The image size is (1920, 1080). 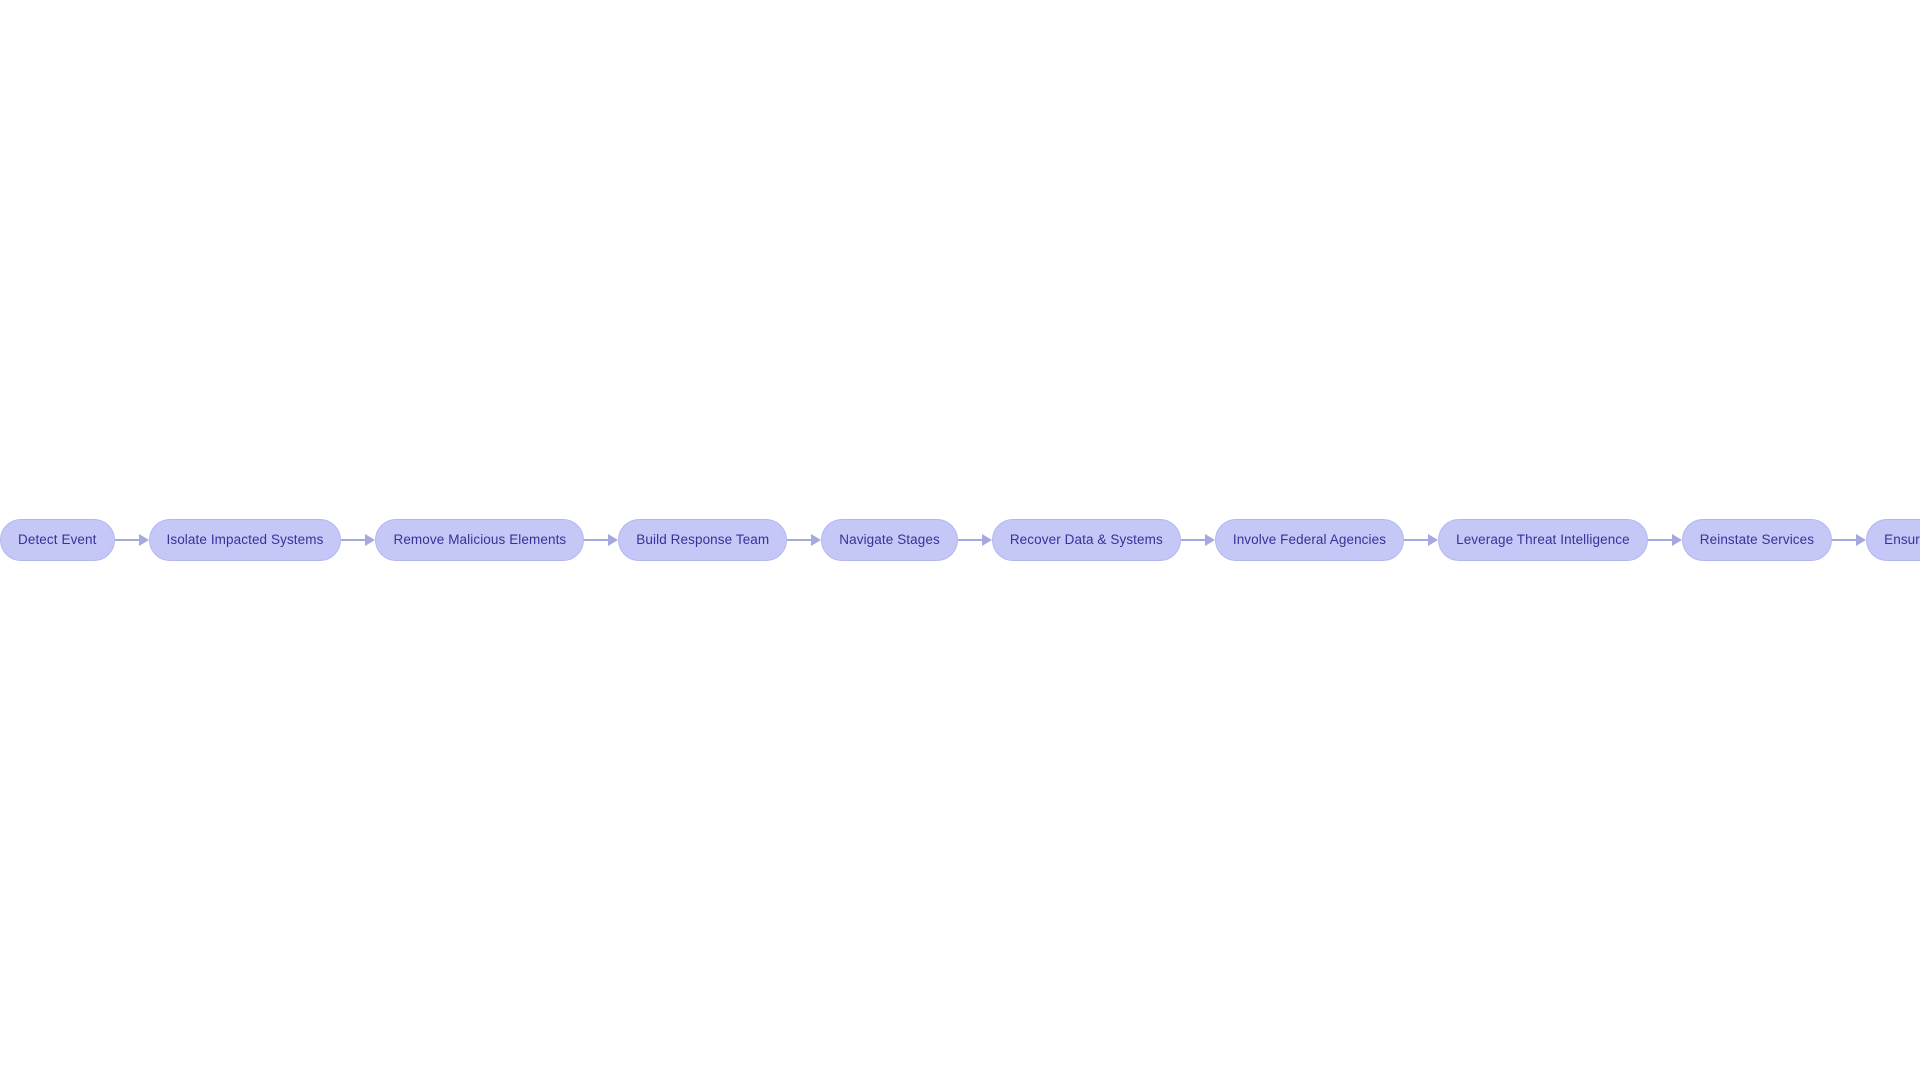 What do you see at coordinates (1757, 540) in the screenshot?
I see `flow-node-reinstate-services: Reinstate Services` at bounding box center [1757, 540].